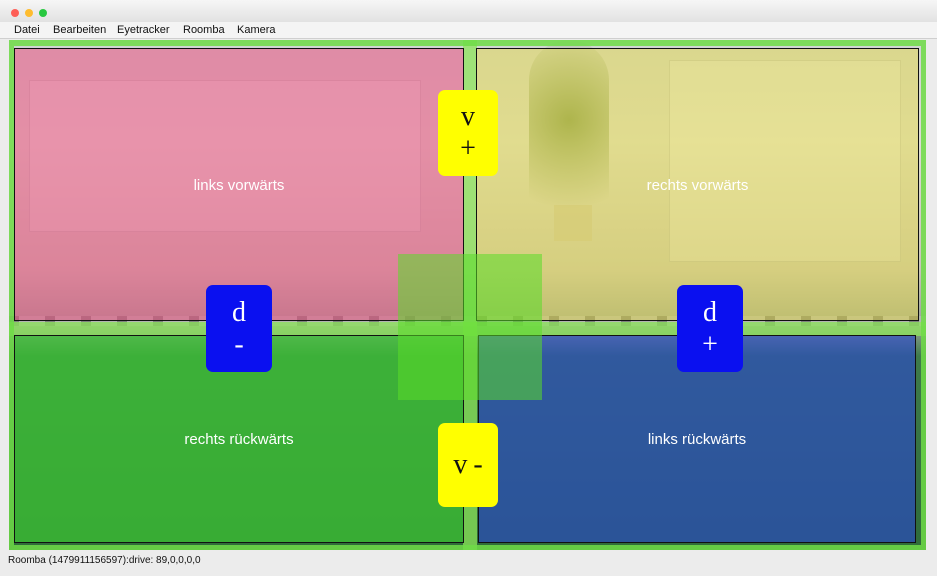 This screenshot has width=937, height=576. What do you see at coordinates (460, 464) in the screenshot?
I see `speed-down-letter: v` at bounding box center [460, 464].